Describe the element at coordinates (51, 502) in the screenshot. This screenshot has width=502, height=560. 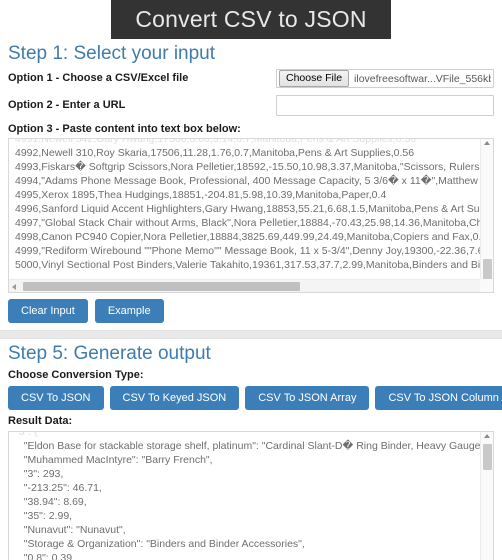
I see `result-text-line: "38.94": 8.69,` at that location.